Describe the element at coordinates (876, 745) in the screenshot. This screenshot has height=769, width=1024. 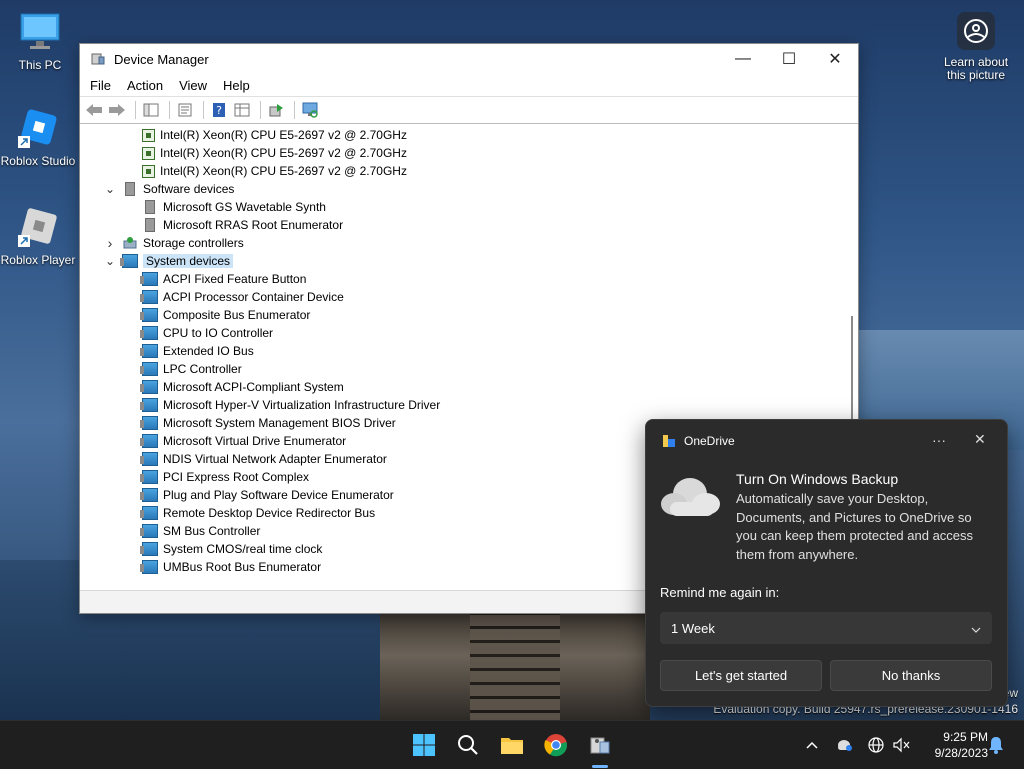
I see `language-globe-icon` at that location.